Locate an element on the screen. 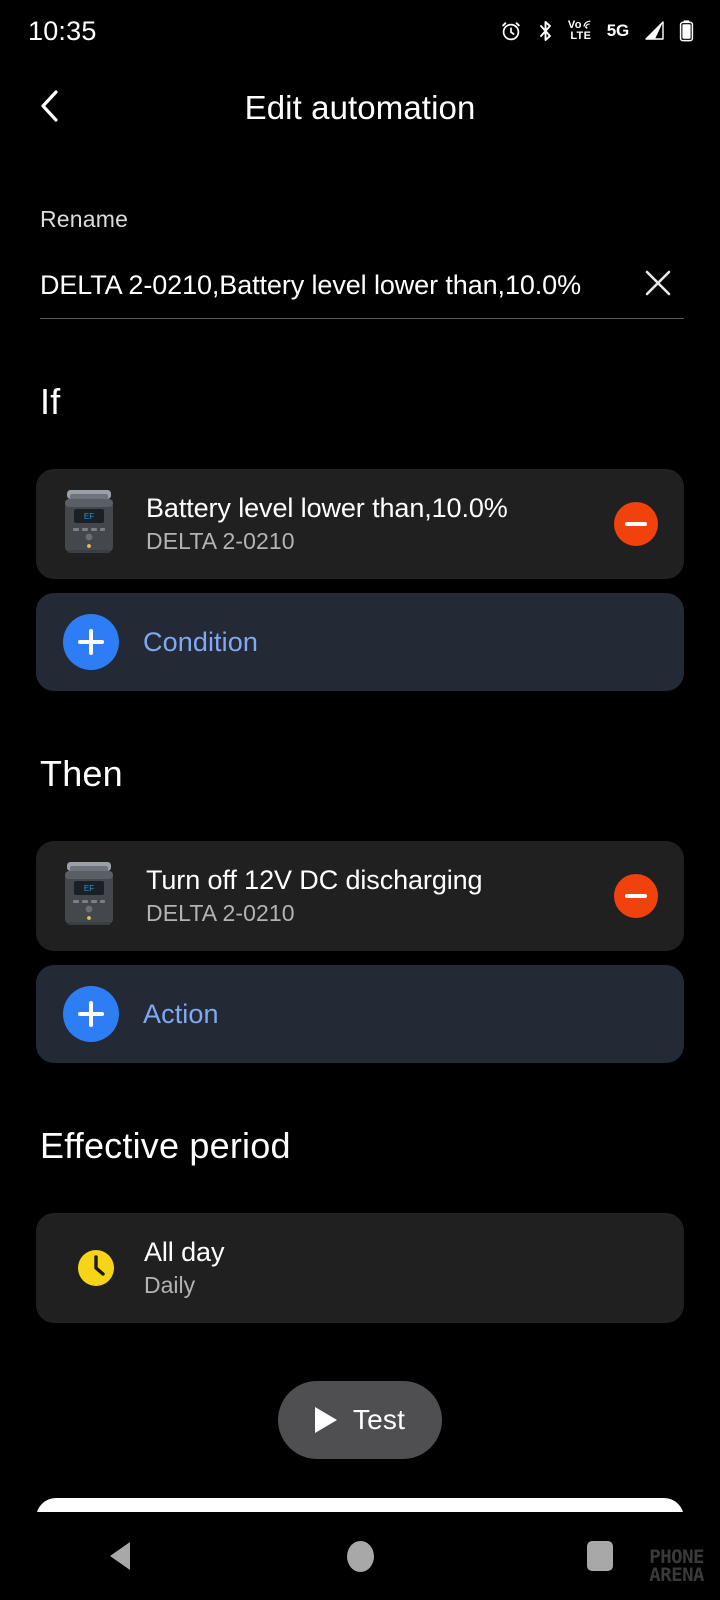 The height and width of the screenshot is (1600, 720). add-condition-label: Condition is located at coordinates (200, 641).